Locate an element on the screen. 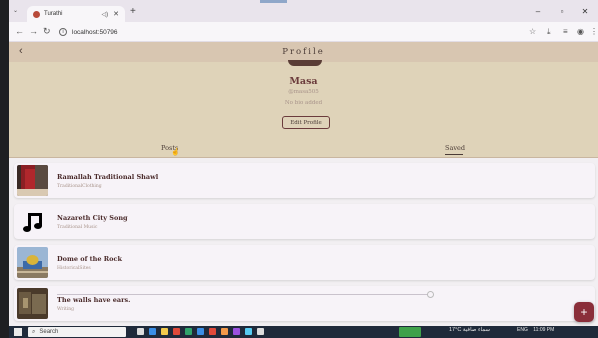  page-title: Profile is located at coordinates (303, 52).